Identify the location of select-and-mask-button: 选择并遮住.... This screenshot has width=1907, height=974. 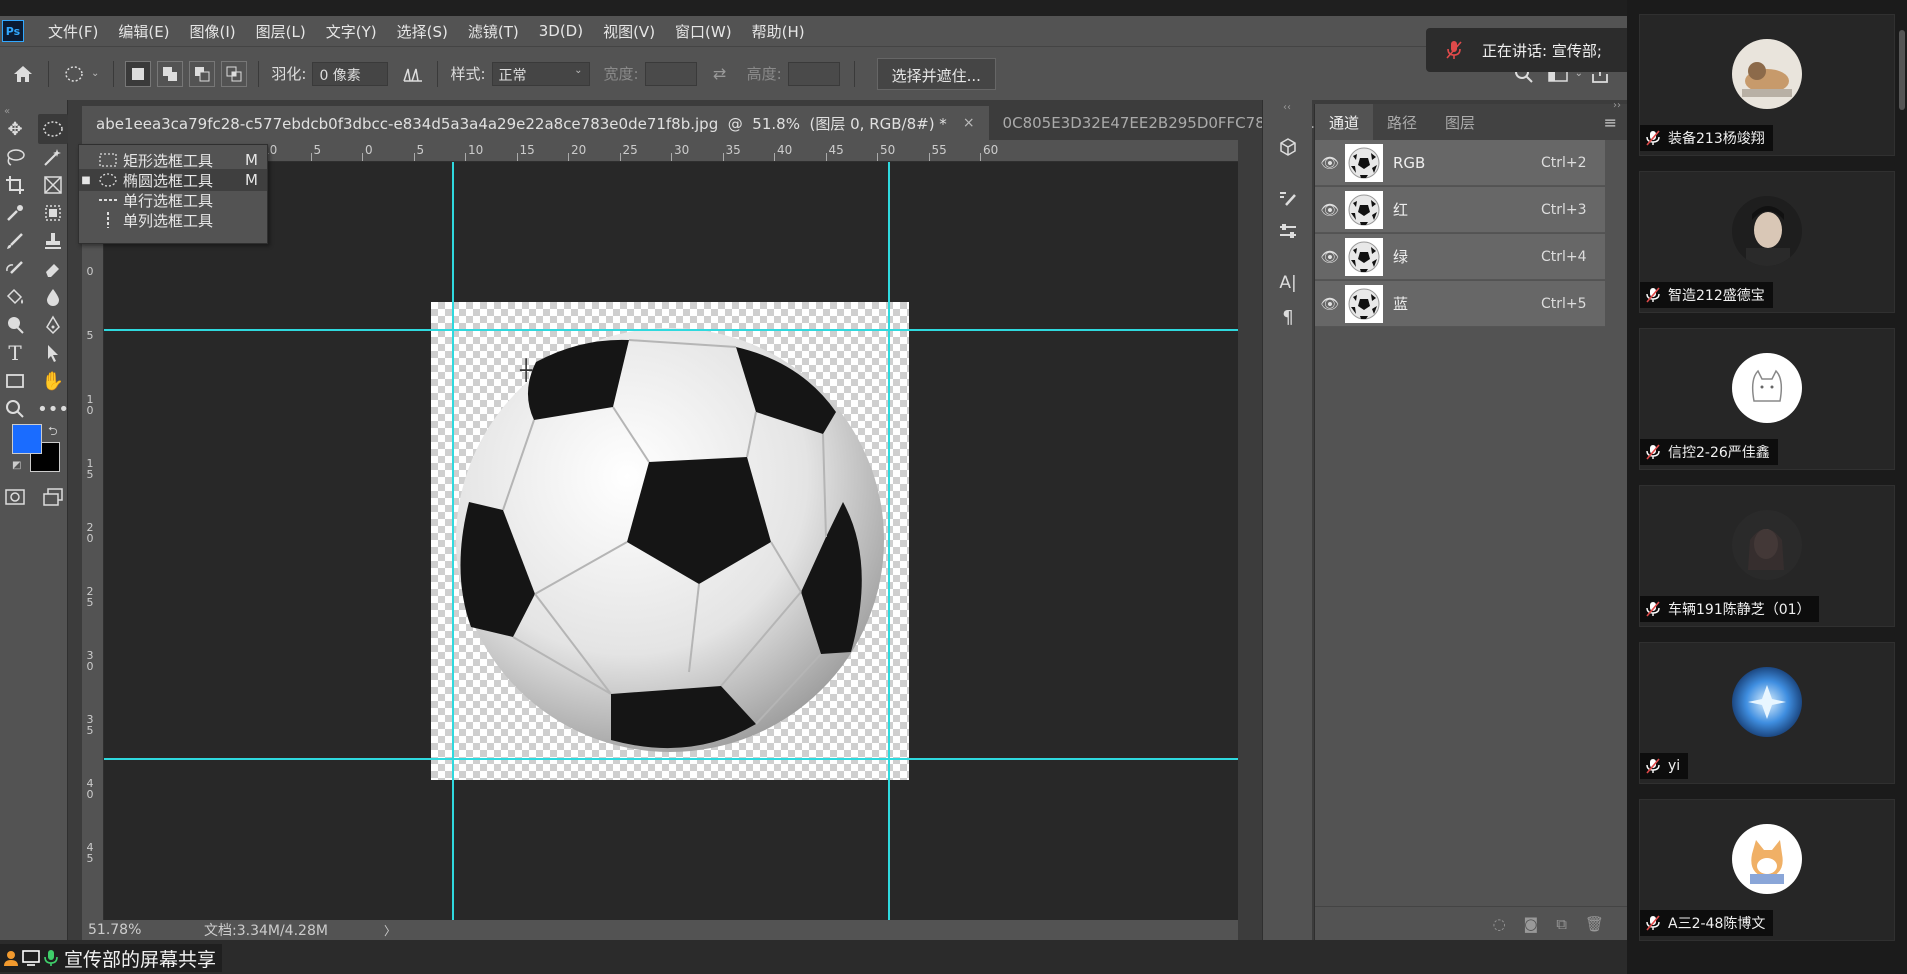
(936, 73).